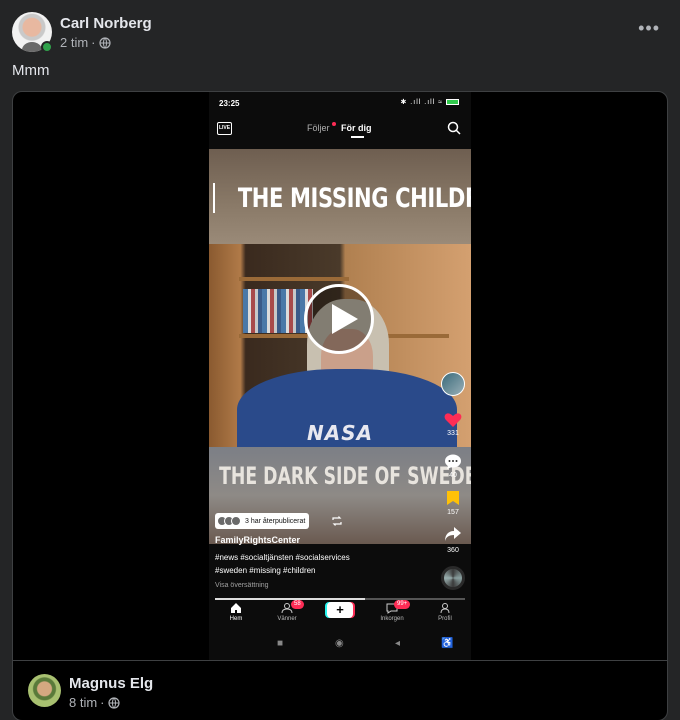 Image resolution: width=680 pixels, height=720 pixels. I want to click on heart-icon, so click(453, 420).